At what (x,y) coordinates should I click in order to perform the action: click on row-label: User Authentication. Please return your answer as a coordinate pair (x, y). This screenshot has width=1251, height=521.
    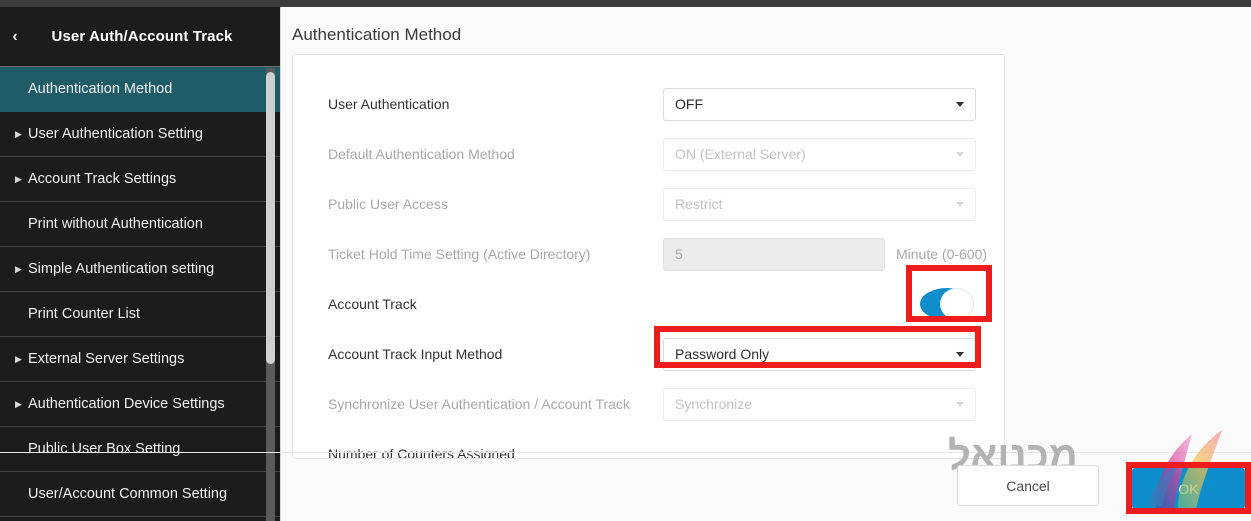
    Looking at the image, I should click on (389, 104).